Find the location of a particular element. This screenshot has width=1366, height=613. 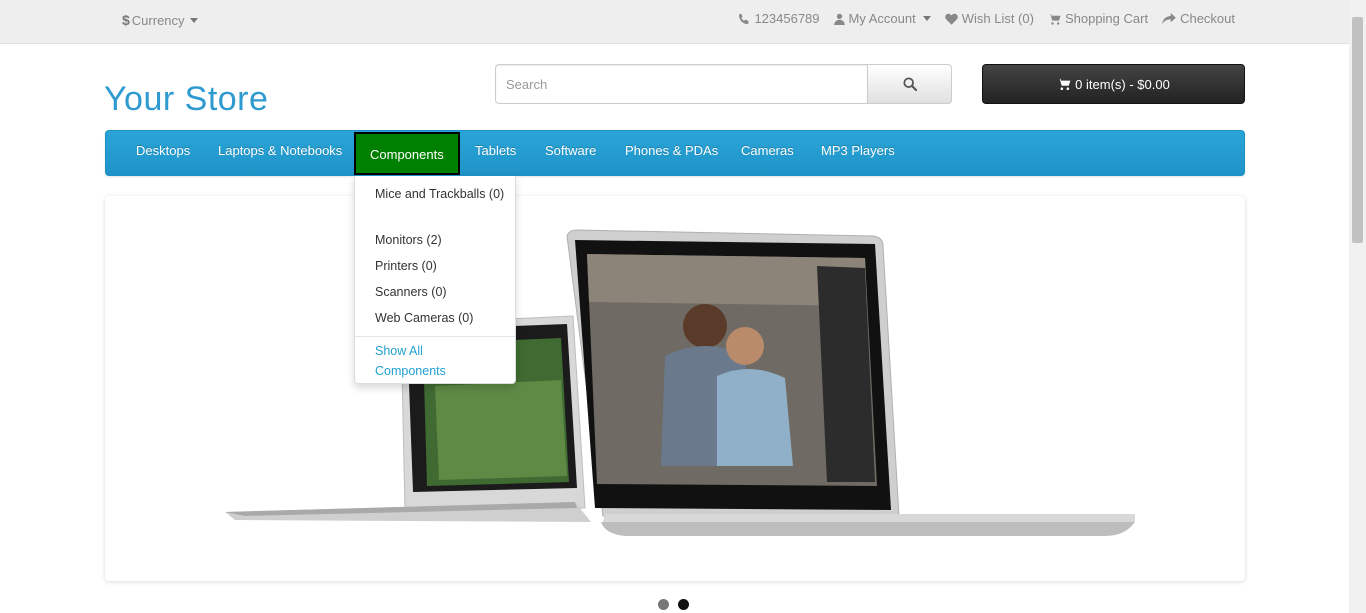

my-account-dropdown: My Account is located at coordinates (882, 18).